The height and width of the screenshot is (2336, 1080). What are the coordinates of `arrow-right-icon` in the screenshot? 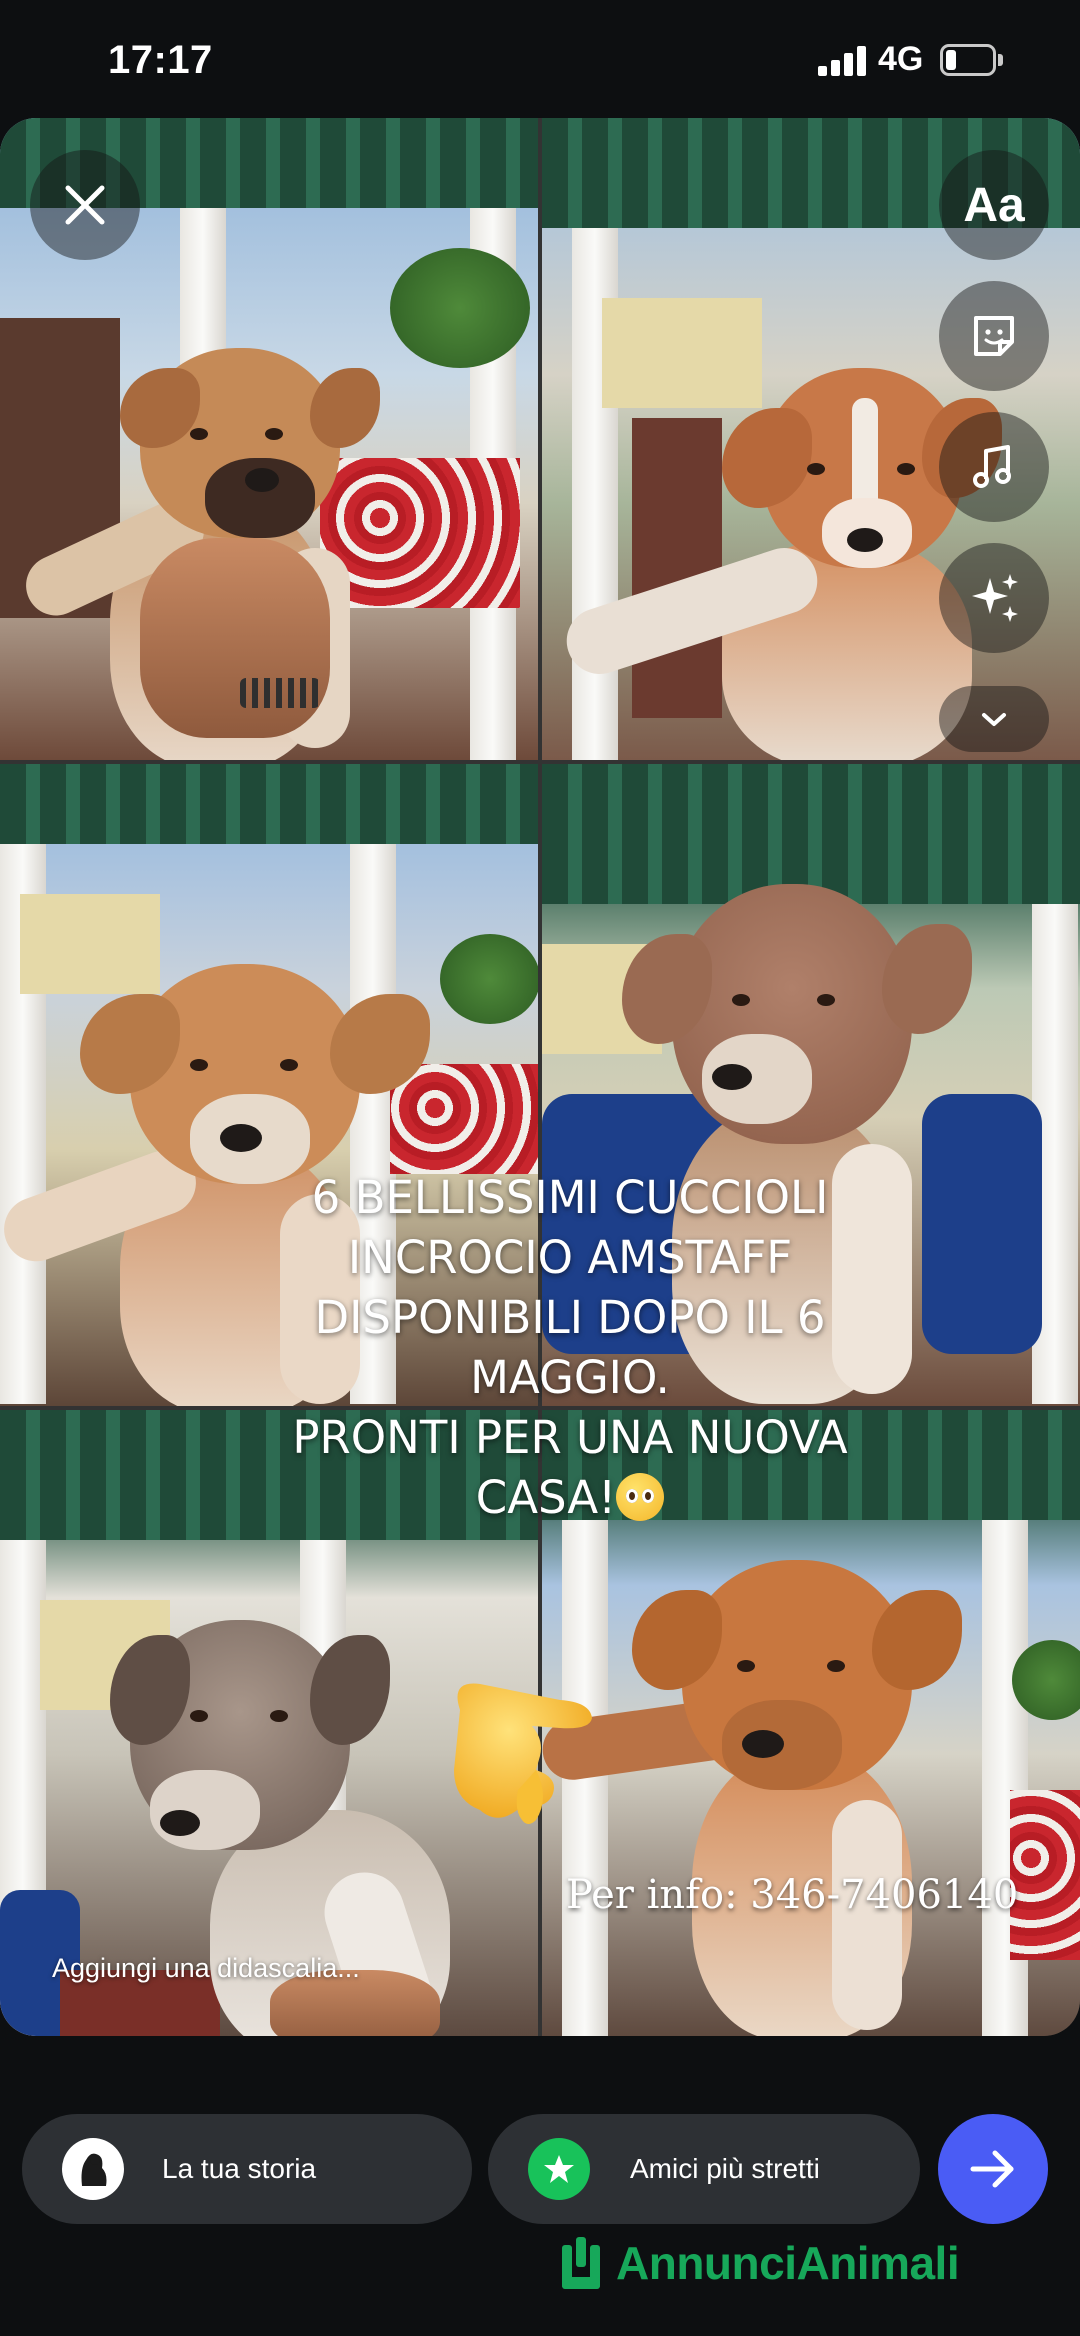 It's located at (992, 2169).